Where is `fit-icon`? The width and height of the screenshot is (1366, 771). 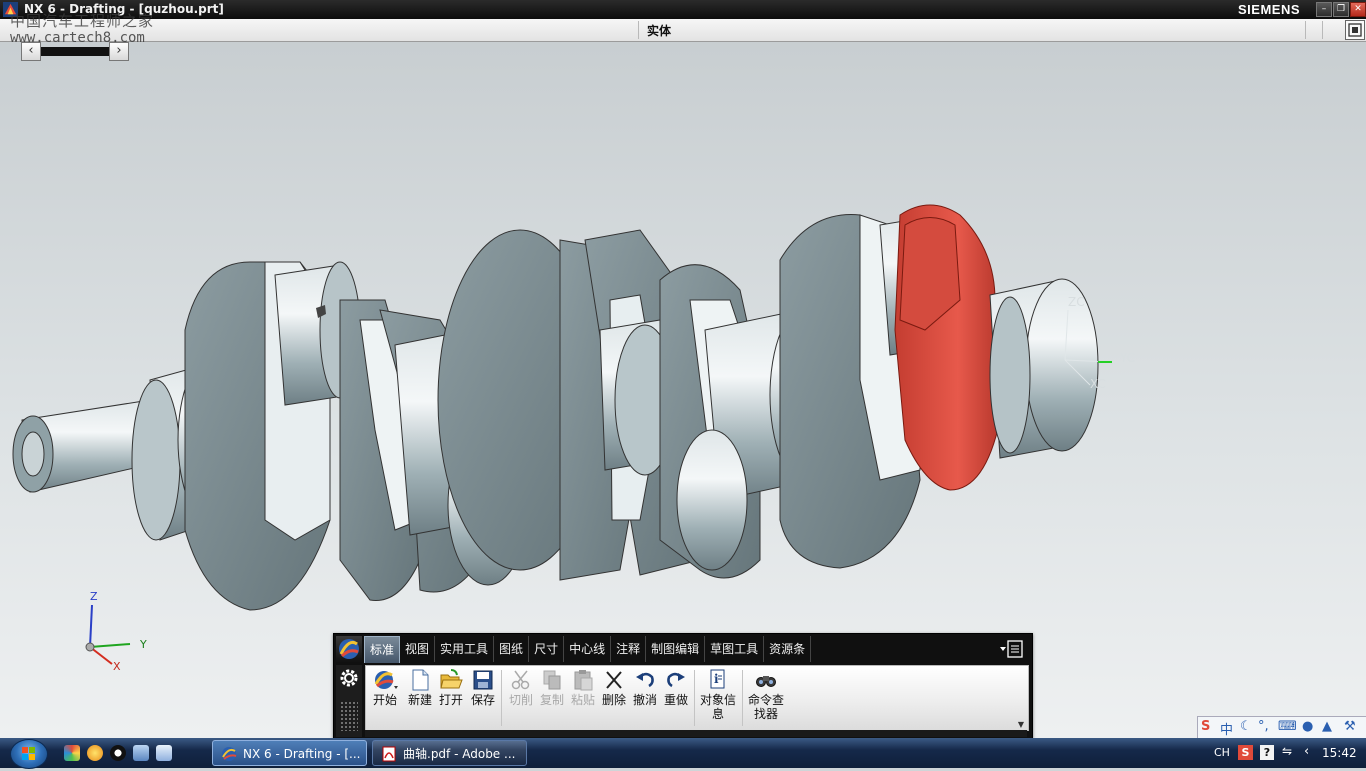 fit-icon is located at coordinates (1355, 30).